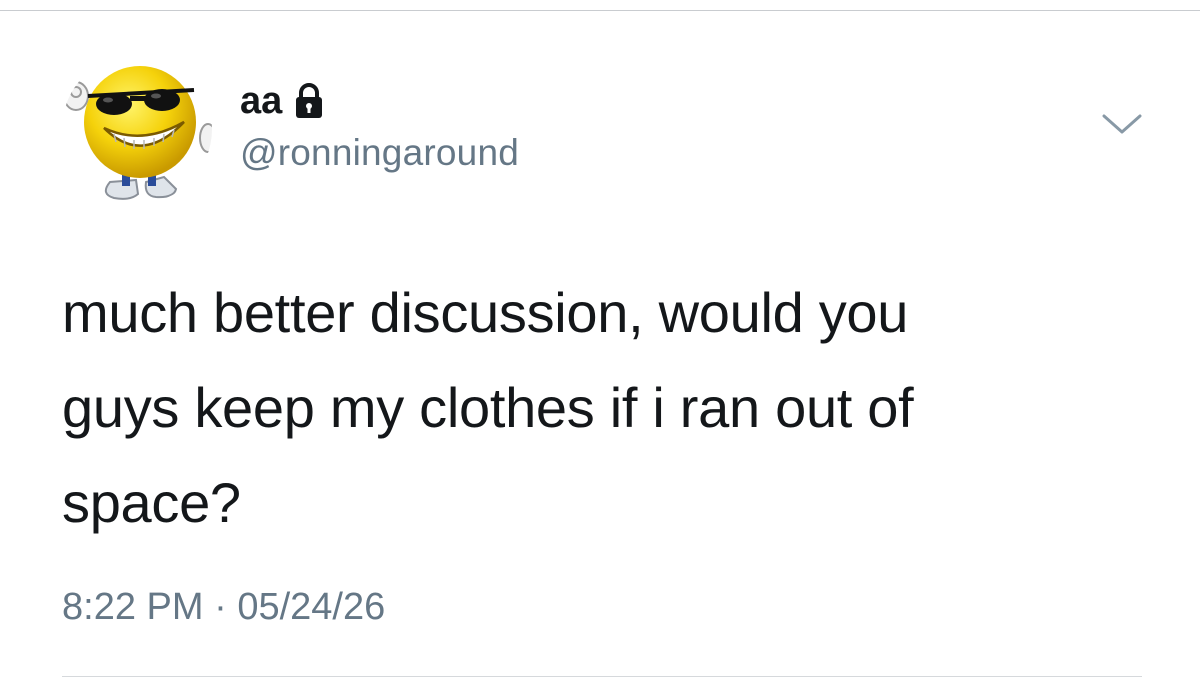 Image resolution: width=1200 pixels, height=678 pixels. What do you see at coordinates (133, 607) in the screenshot?
I see `tweet-time: 8:22 PM` at bounding box center [133, 607].